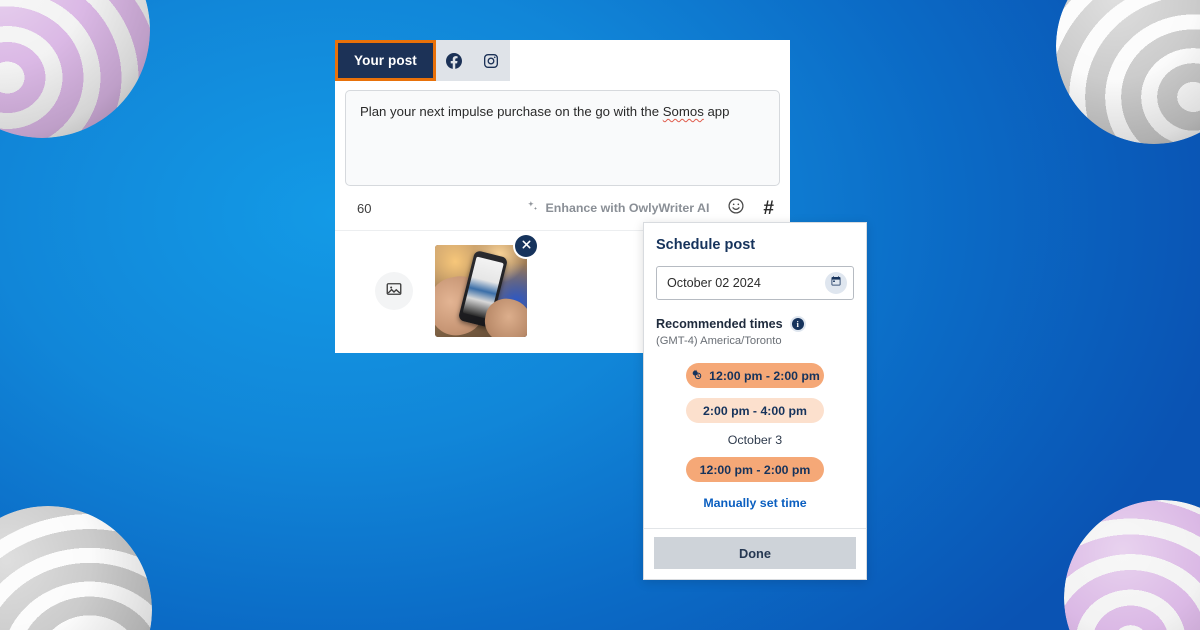 Image resolution: width=1200 pixels, height=630 pixels. What do you see at coordinates (719, 324) in the screenshot?
I see `recommended-times-label: Recommended times` at bounding box center [719, 324].